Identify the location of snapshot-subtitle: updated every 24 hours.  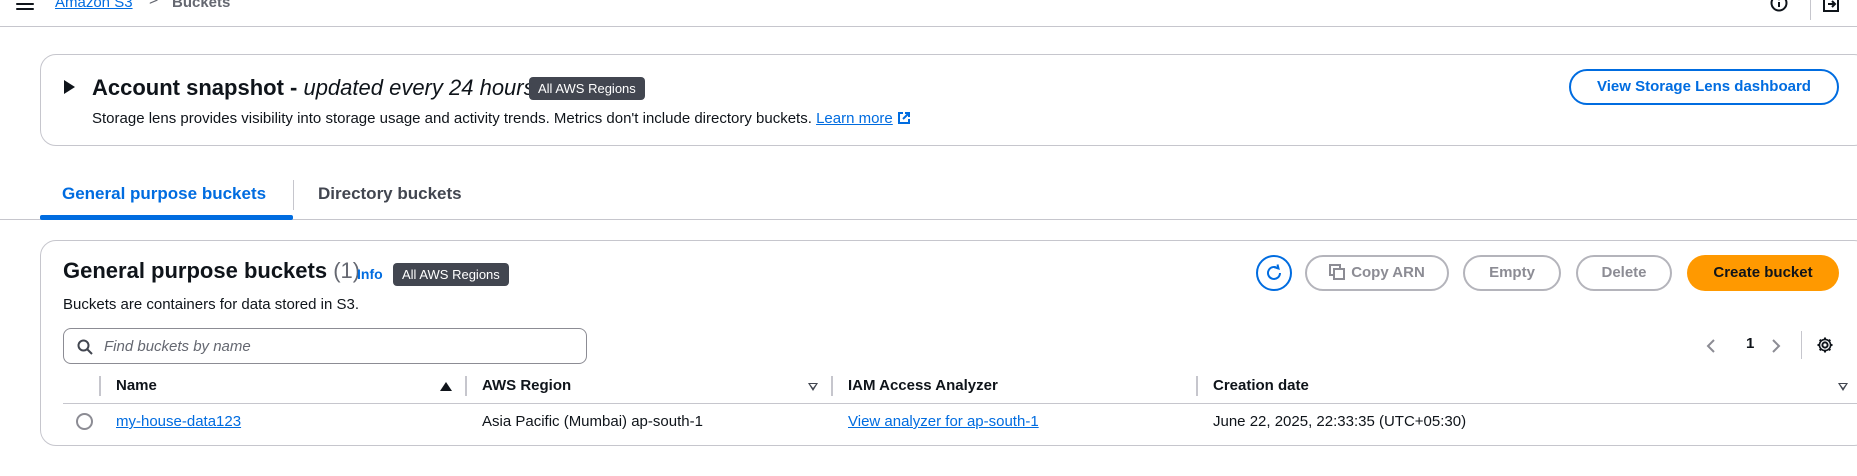
(419, 87).